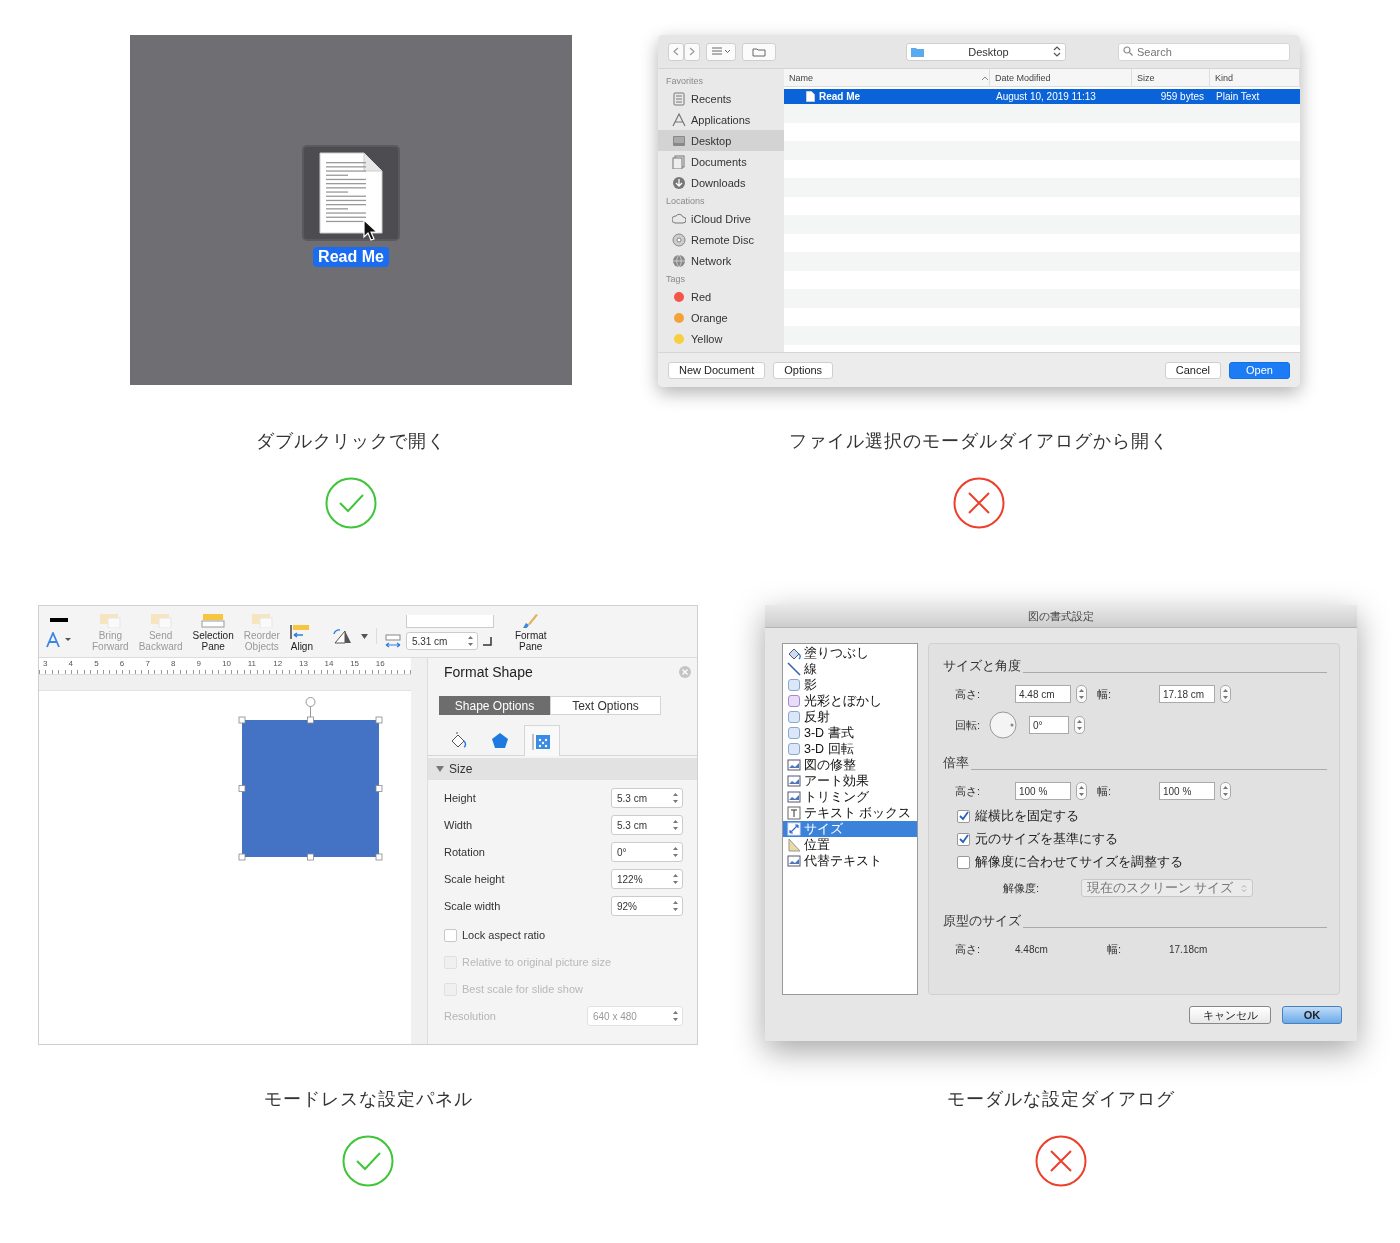  I want to click on ruler-number: 7, so click(148, 664).